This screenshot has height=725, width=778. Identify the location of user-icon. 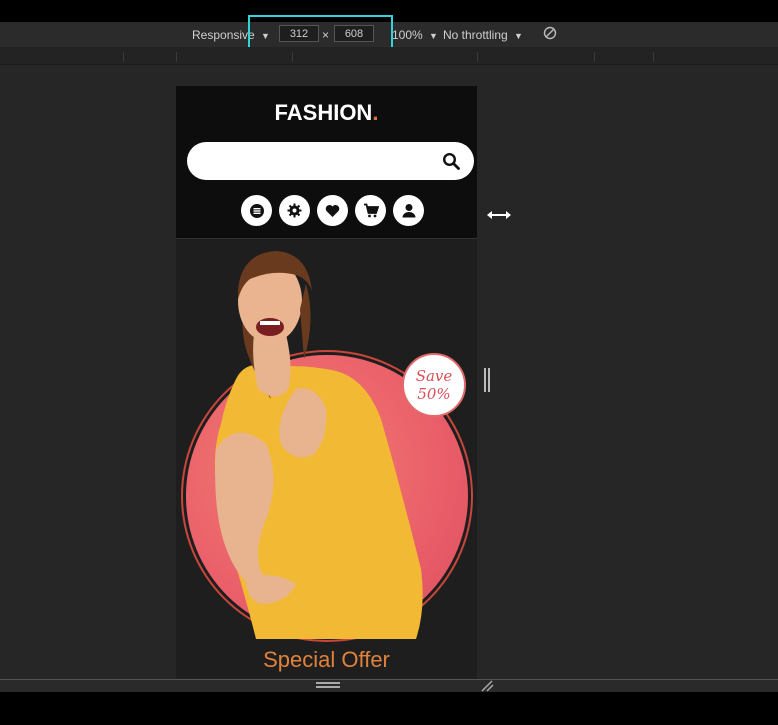
(408, 211).